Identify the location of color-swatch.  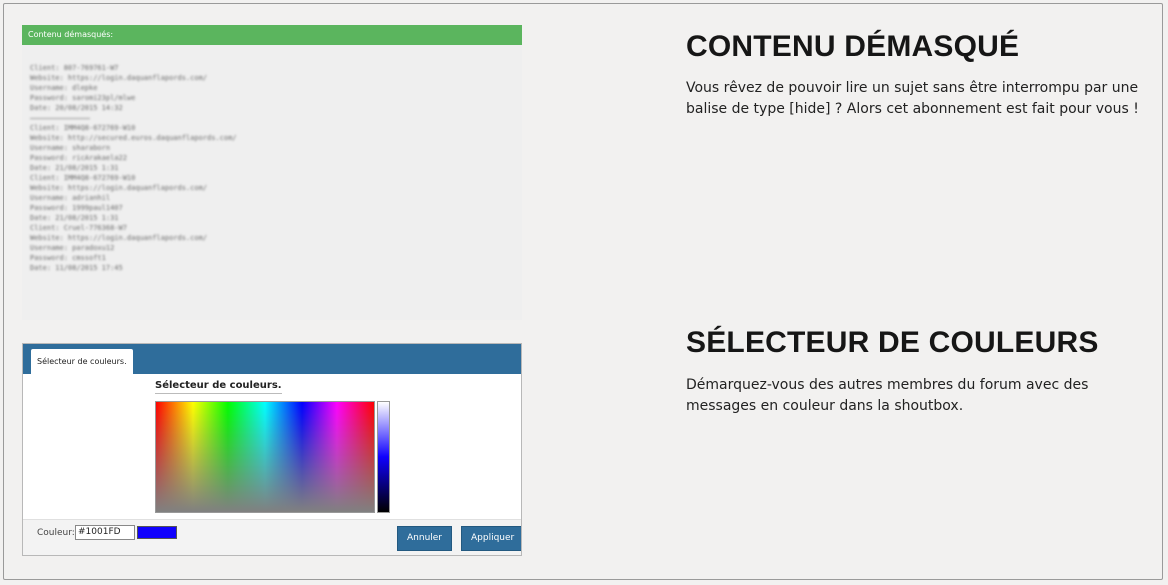
(157, 532).